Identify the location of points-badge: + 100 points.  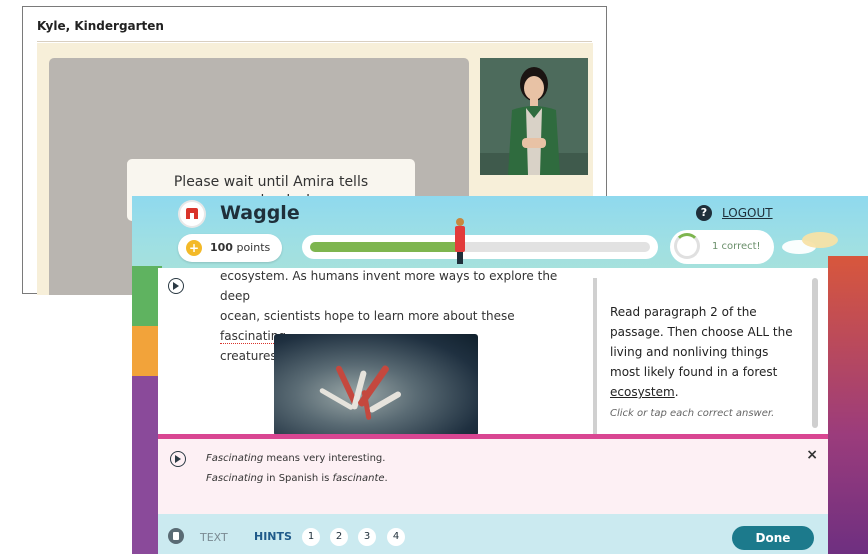
(230, 248).